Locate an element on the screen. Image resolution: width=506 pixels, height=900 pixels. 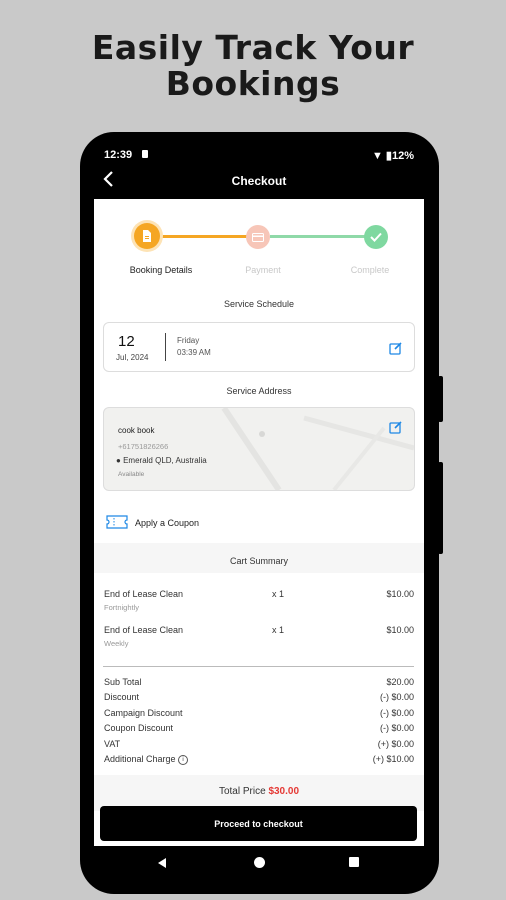
summary-label: Additional Charge i is located at coordinates (146, 759).